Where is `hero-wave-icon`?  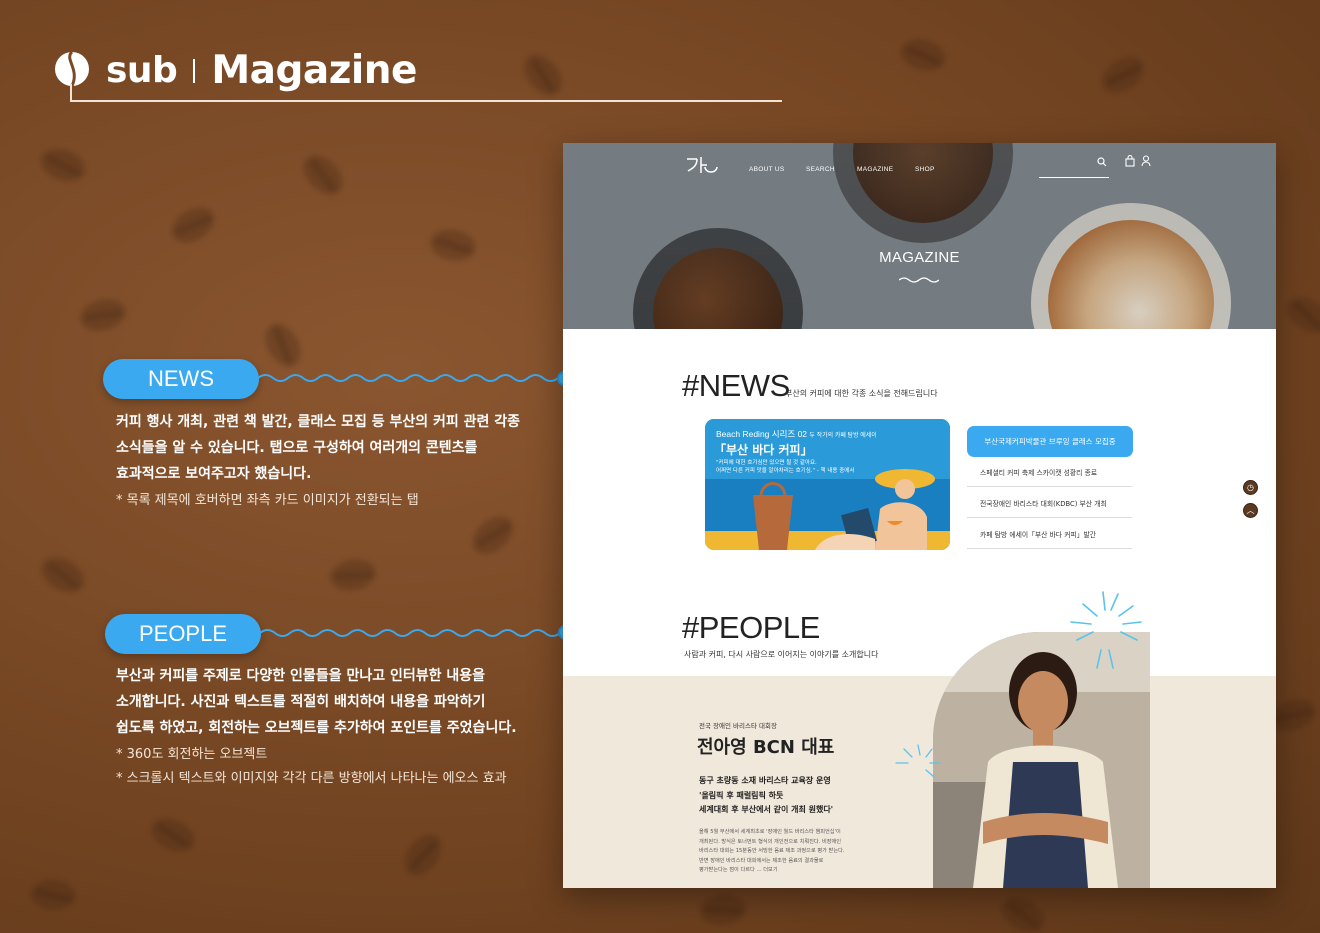
hero-wave-icon is located at coordinates (919, 280).